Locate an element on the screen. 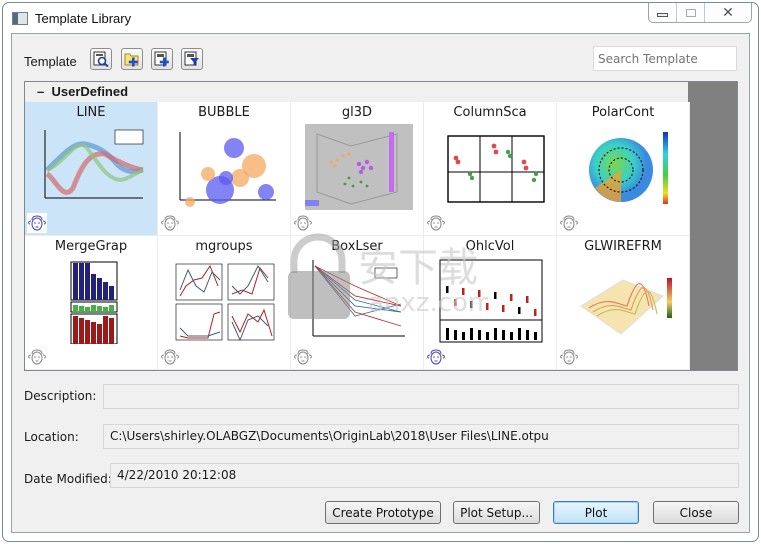 The height and width of the screenshot is (544, 761). maximize-button is located at coordinates (691, 12).